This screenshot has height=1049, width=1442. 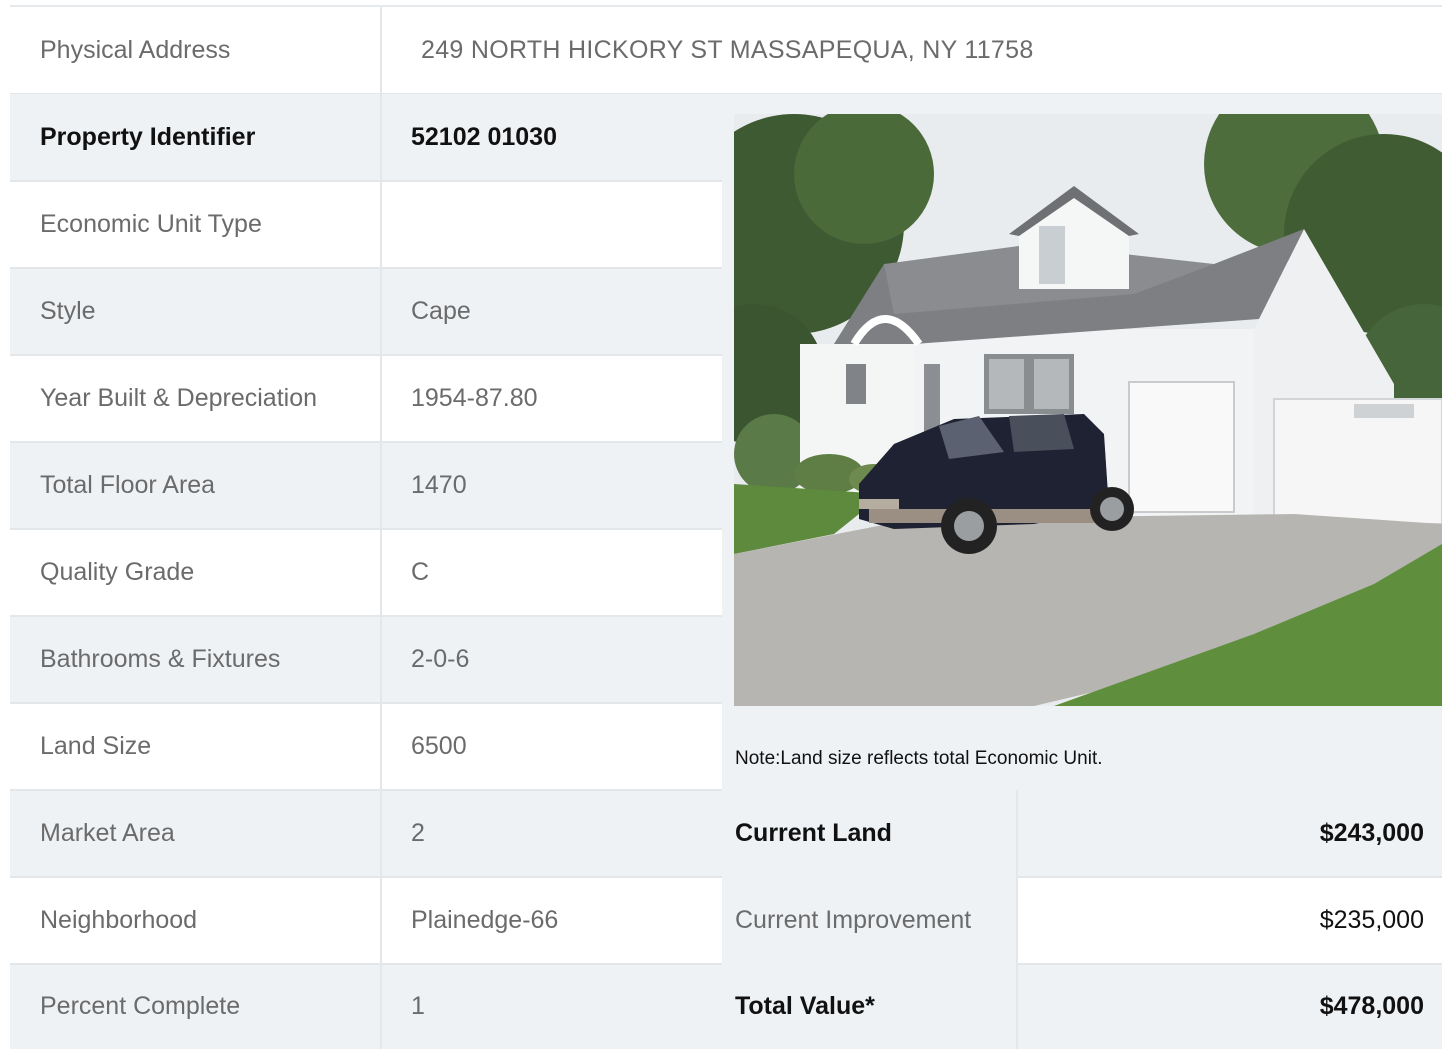 What do you see at coordinates (195, 311) in the screenshot?
I see `label-style: Style` at bounding box center [195, 311].